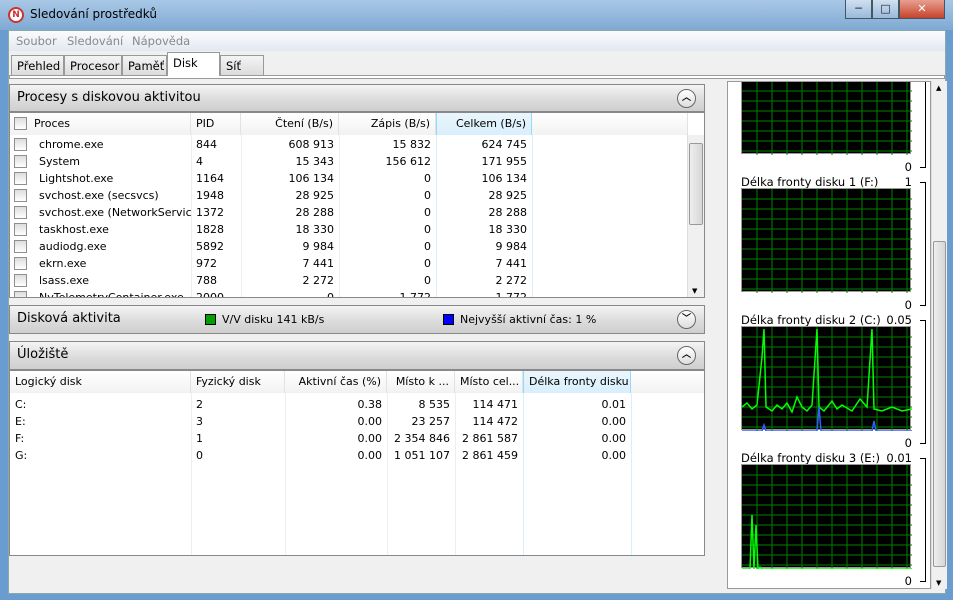  What do you see at coordinates (528, 319) in the screenshot?
I see `active-time-label: Nejvyšší aktivní čas: 1 %` at bounding box center [528, 319].